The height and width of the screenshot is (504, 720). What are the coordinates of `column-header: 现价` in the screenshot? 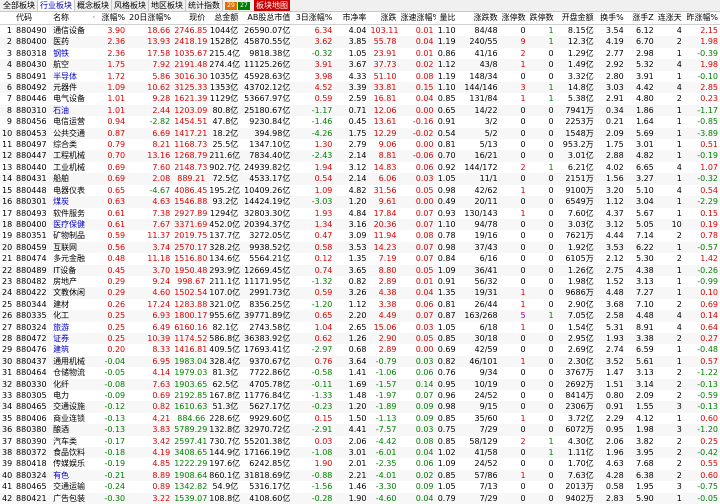 It's located at (190, 18).